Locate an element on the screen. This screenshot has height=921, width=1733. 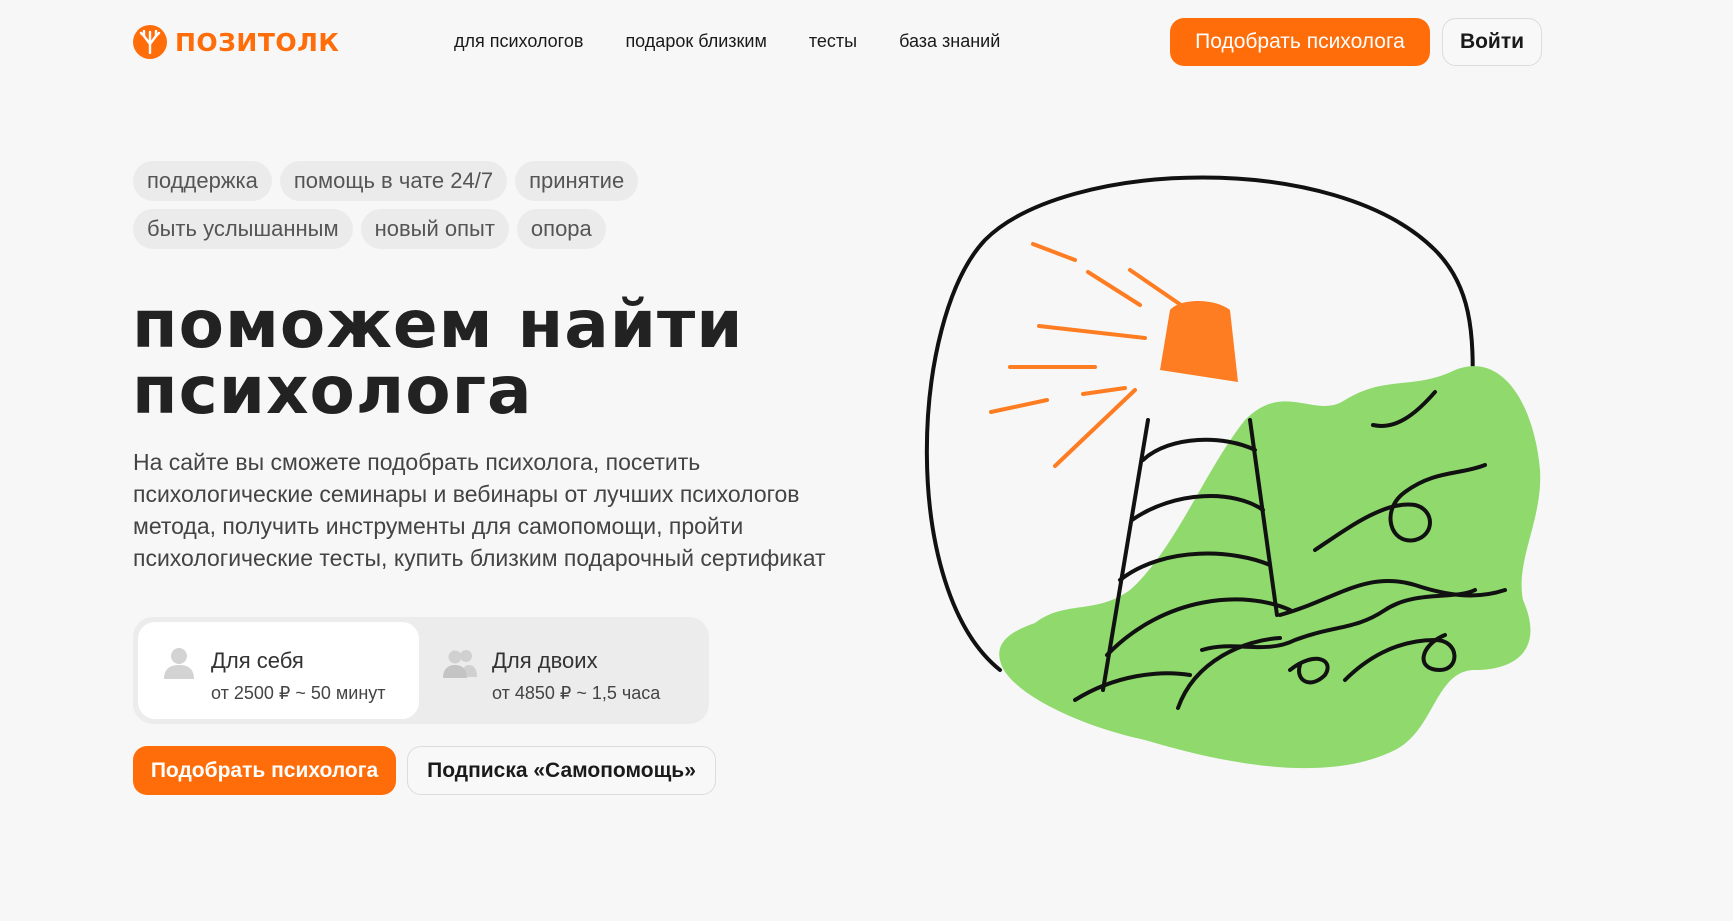
hero-title: поможем найти психолога is located at coordinates (482, 358).